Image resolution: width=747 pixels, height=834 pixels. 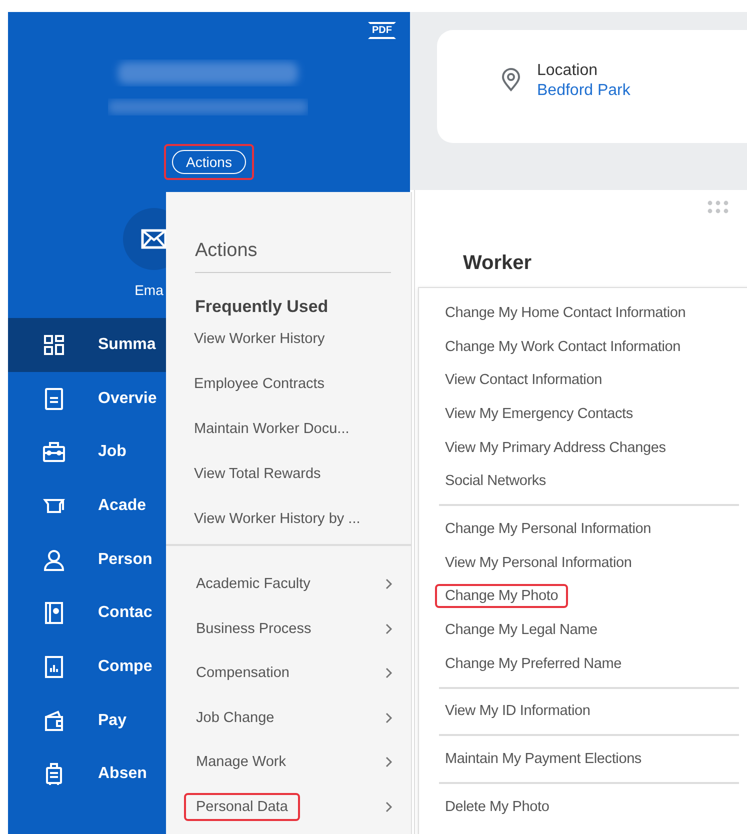 What do you see at coordinates (149, 290) in the screenshot?
I see `email-label: Ema` at bounding box center [149, 290].